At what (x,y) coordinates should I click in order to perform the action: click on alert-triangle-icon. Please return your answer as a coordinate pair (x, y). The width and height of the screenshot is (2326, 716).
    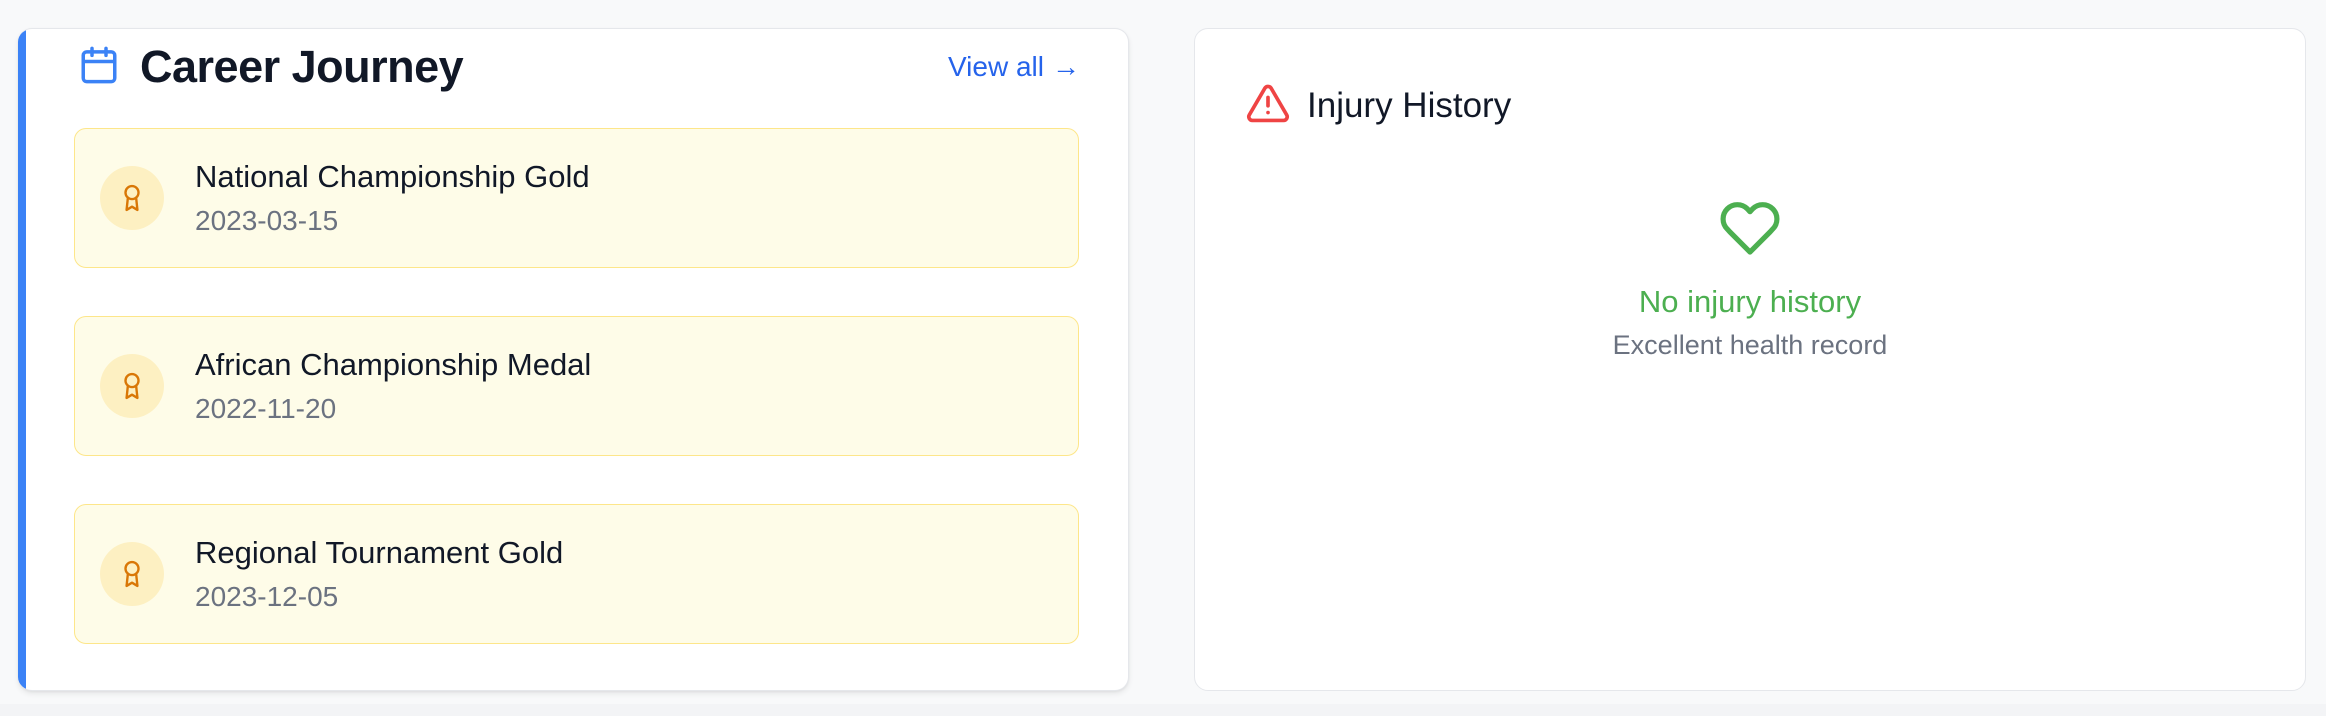
    Looking at the image, I should click on (1268, 105).